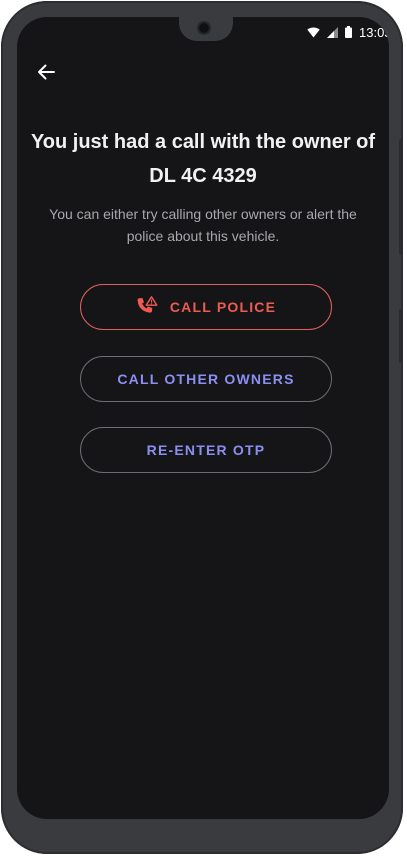 This screenshot has width=407, height=858. I want to click on status-time: 13:05, so click(374, 32).